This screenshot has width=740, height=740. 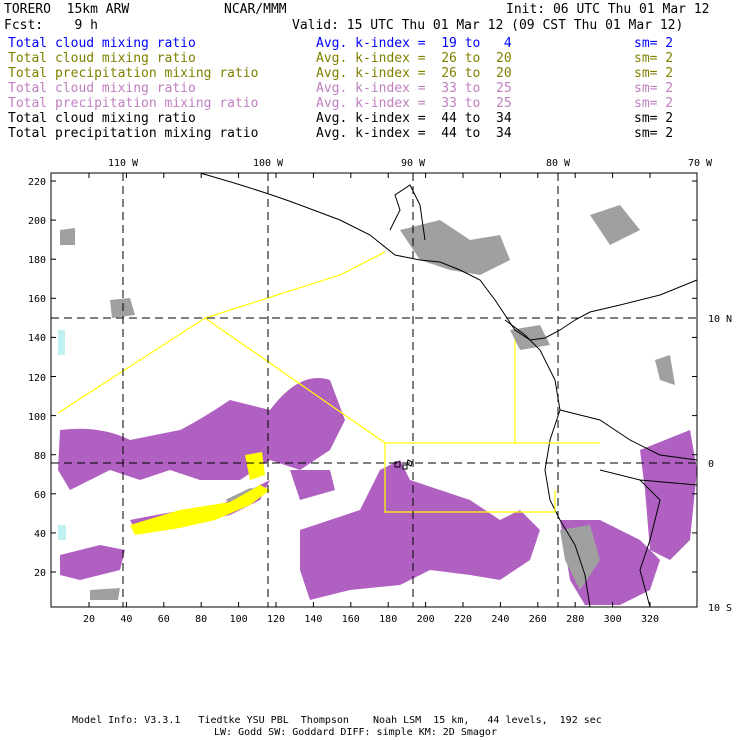 What do you see at coordinates (36, 261) in the screenshot?
I see `y-grid-label: 180` at bounding box center [36, 261].